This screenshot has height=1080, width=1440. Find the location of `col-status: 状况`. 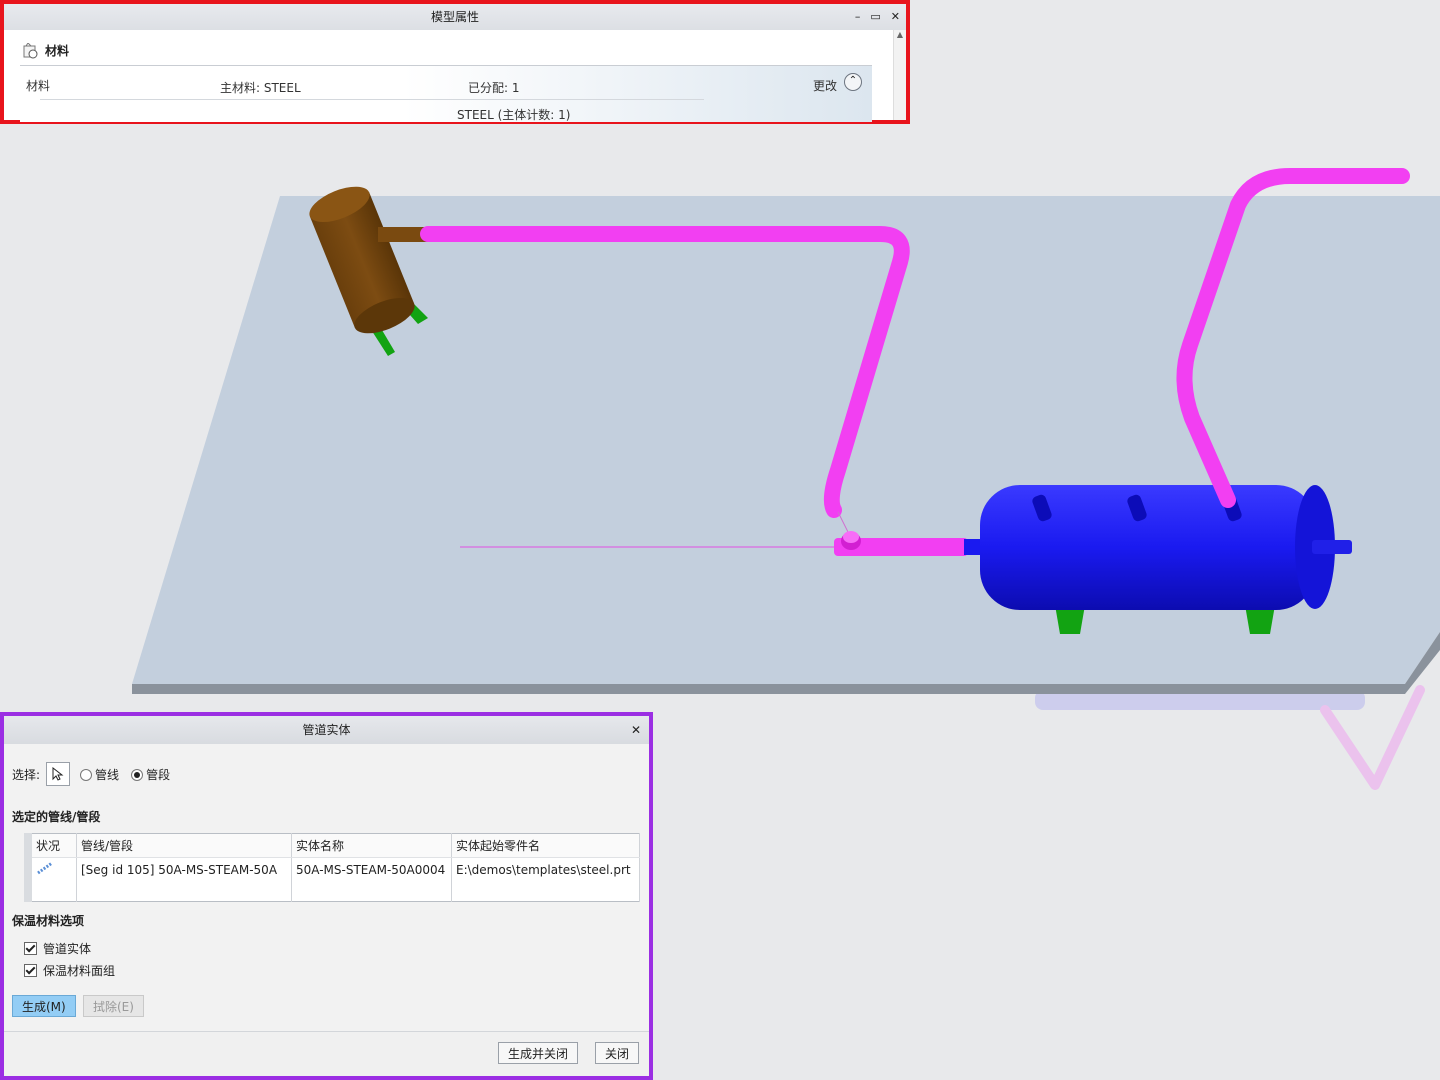

col-status: 状况 is located at coordinates (52, 845).